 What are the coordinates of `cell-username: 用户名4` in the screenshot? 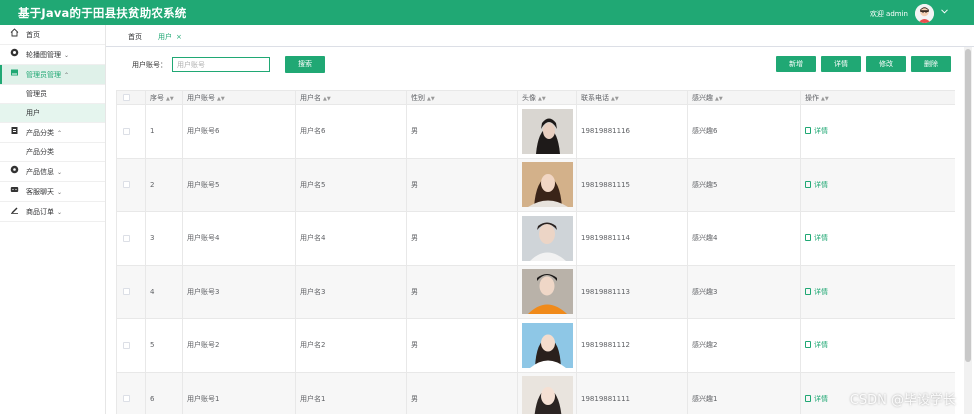 It's located at (351, 238).